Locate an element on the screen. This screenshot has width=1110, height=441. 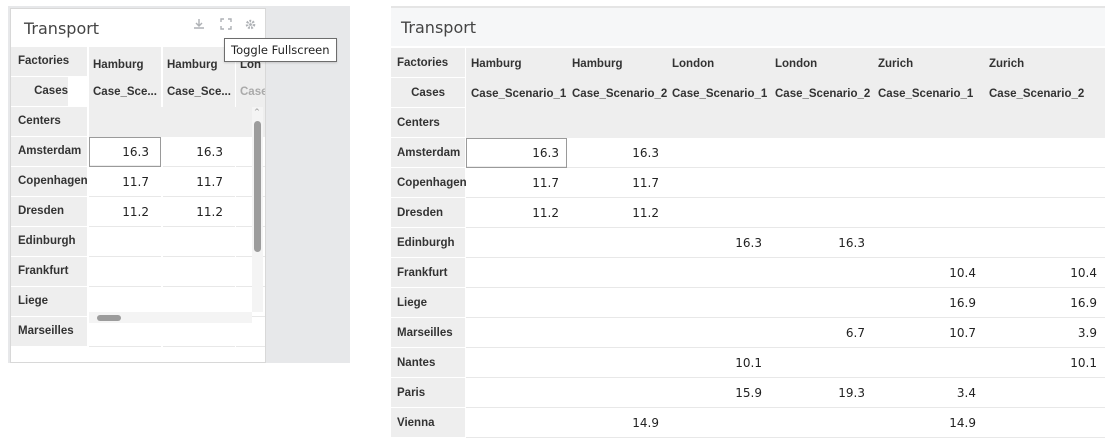
table-cell: 15.9 is located at coordinates (718, 393).